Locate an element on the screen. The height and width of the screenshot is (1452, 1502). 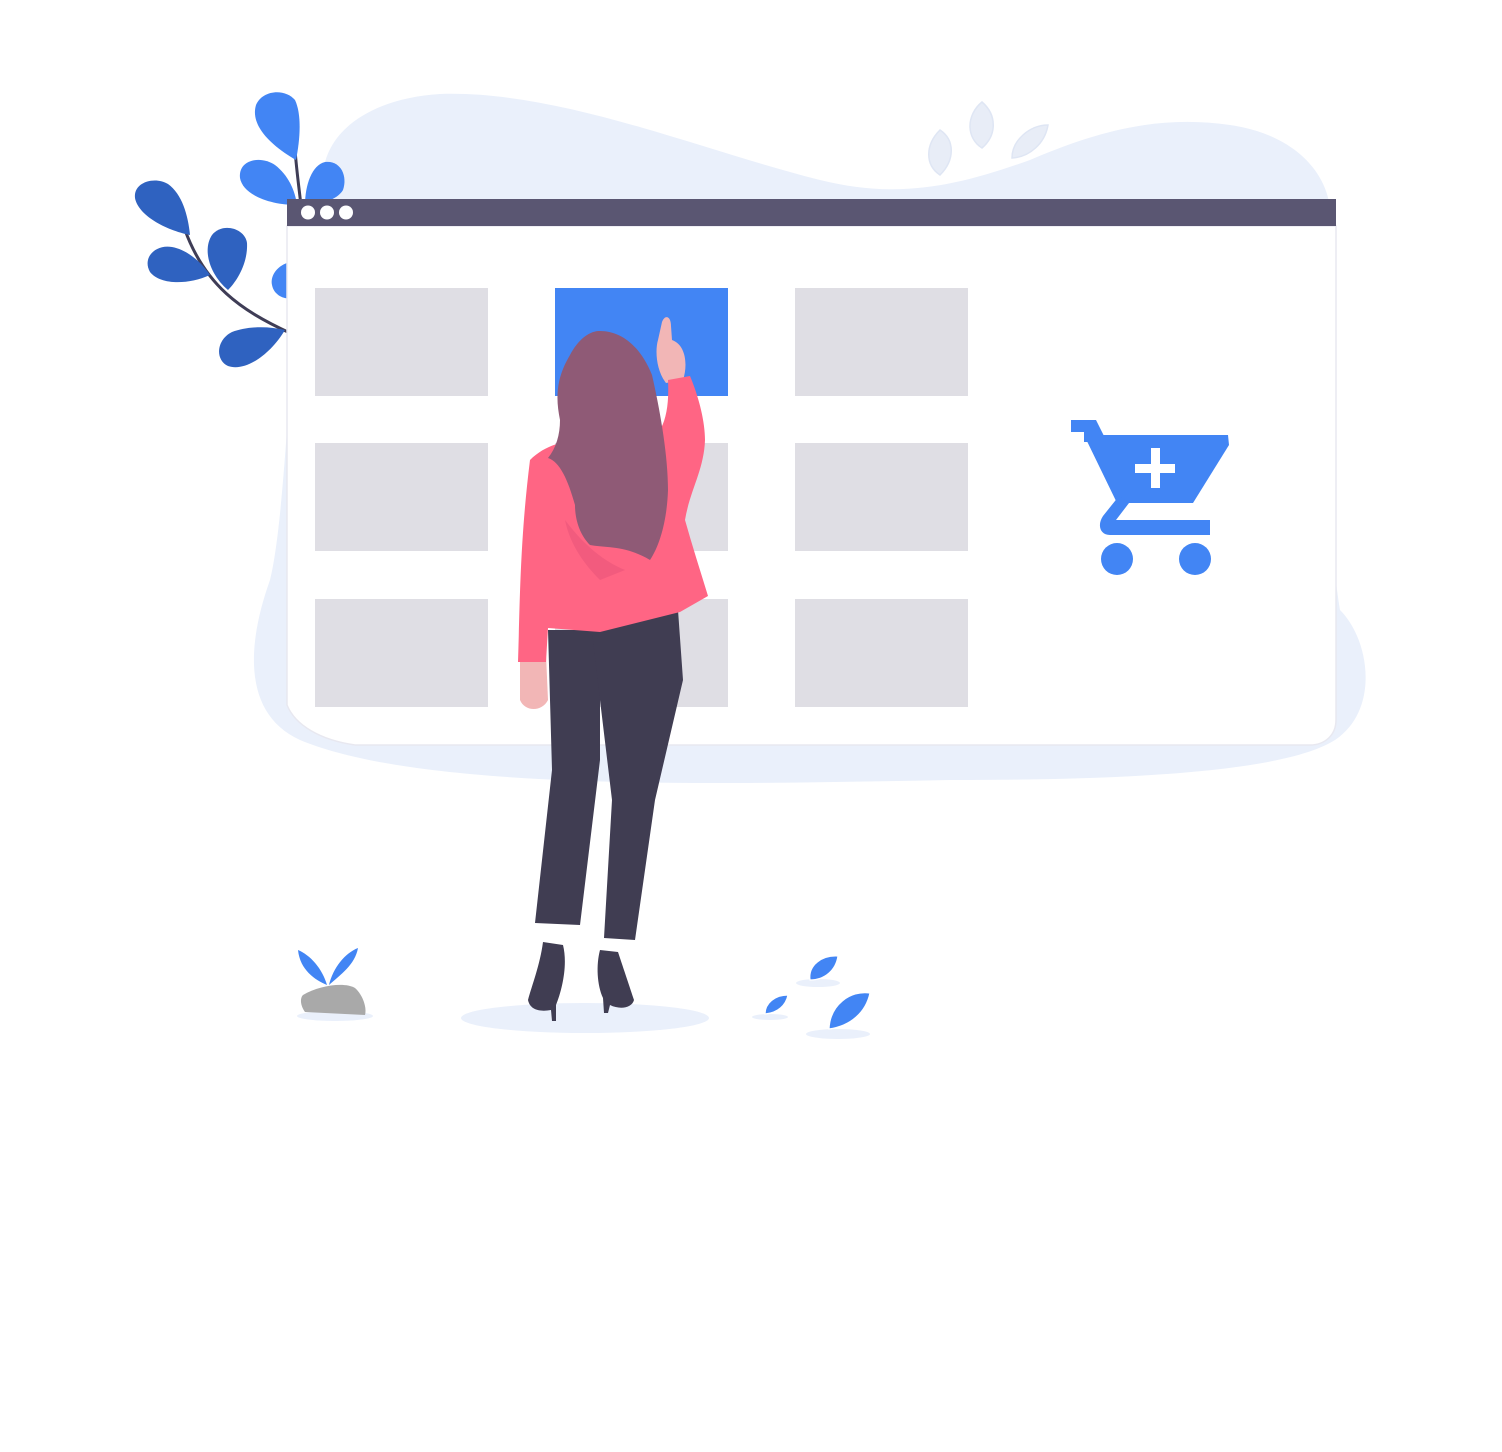
plus-icon is located at coordinates (1155, 468).